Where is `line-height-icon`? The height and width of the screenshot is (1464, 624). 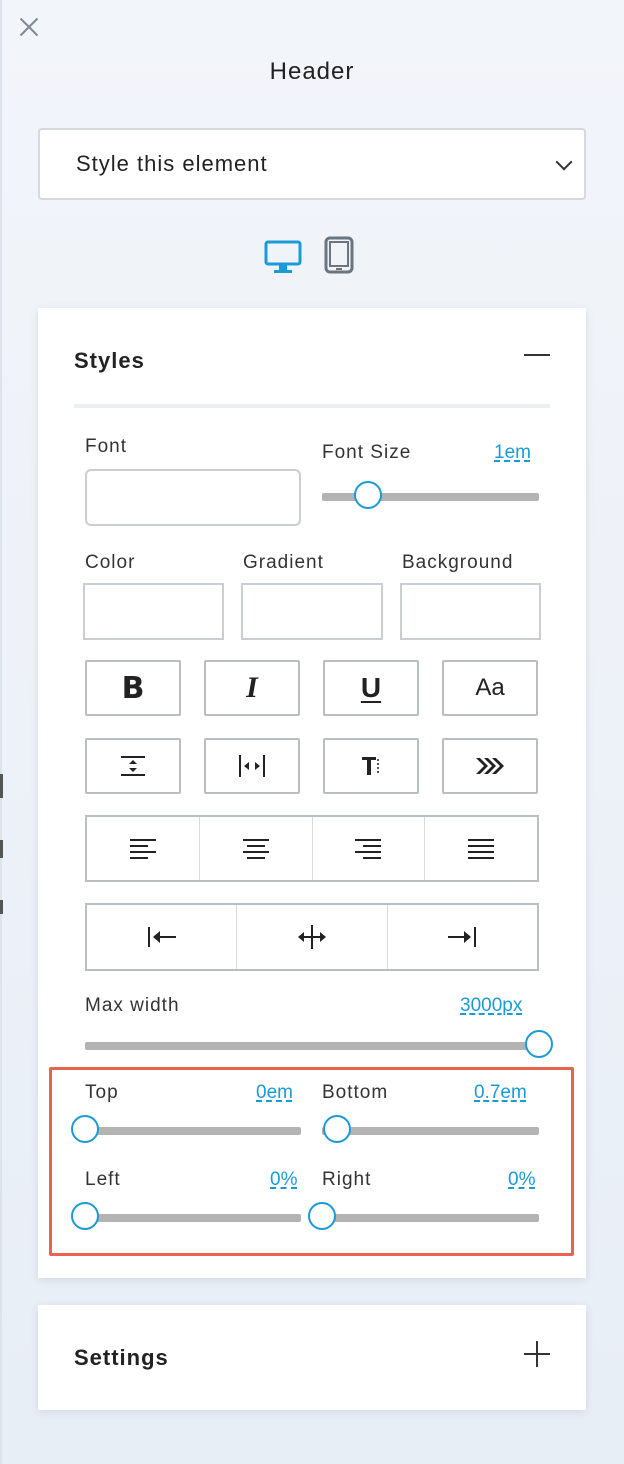
line-height-icon is located at coordinates (133, 766).